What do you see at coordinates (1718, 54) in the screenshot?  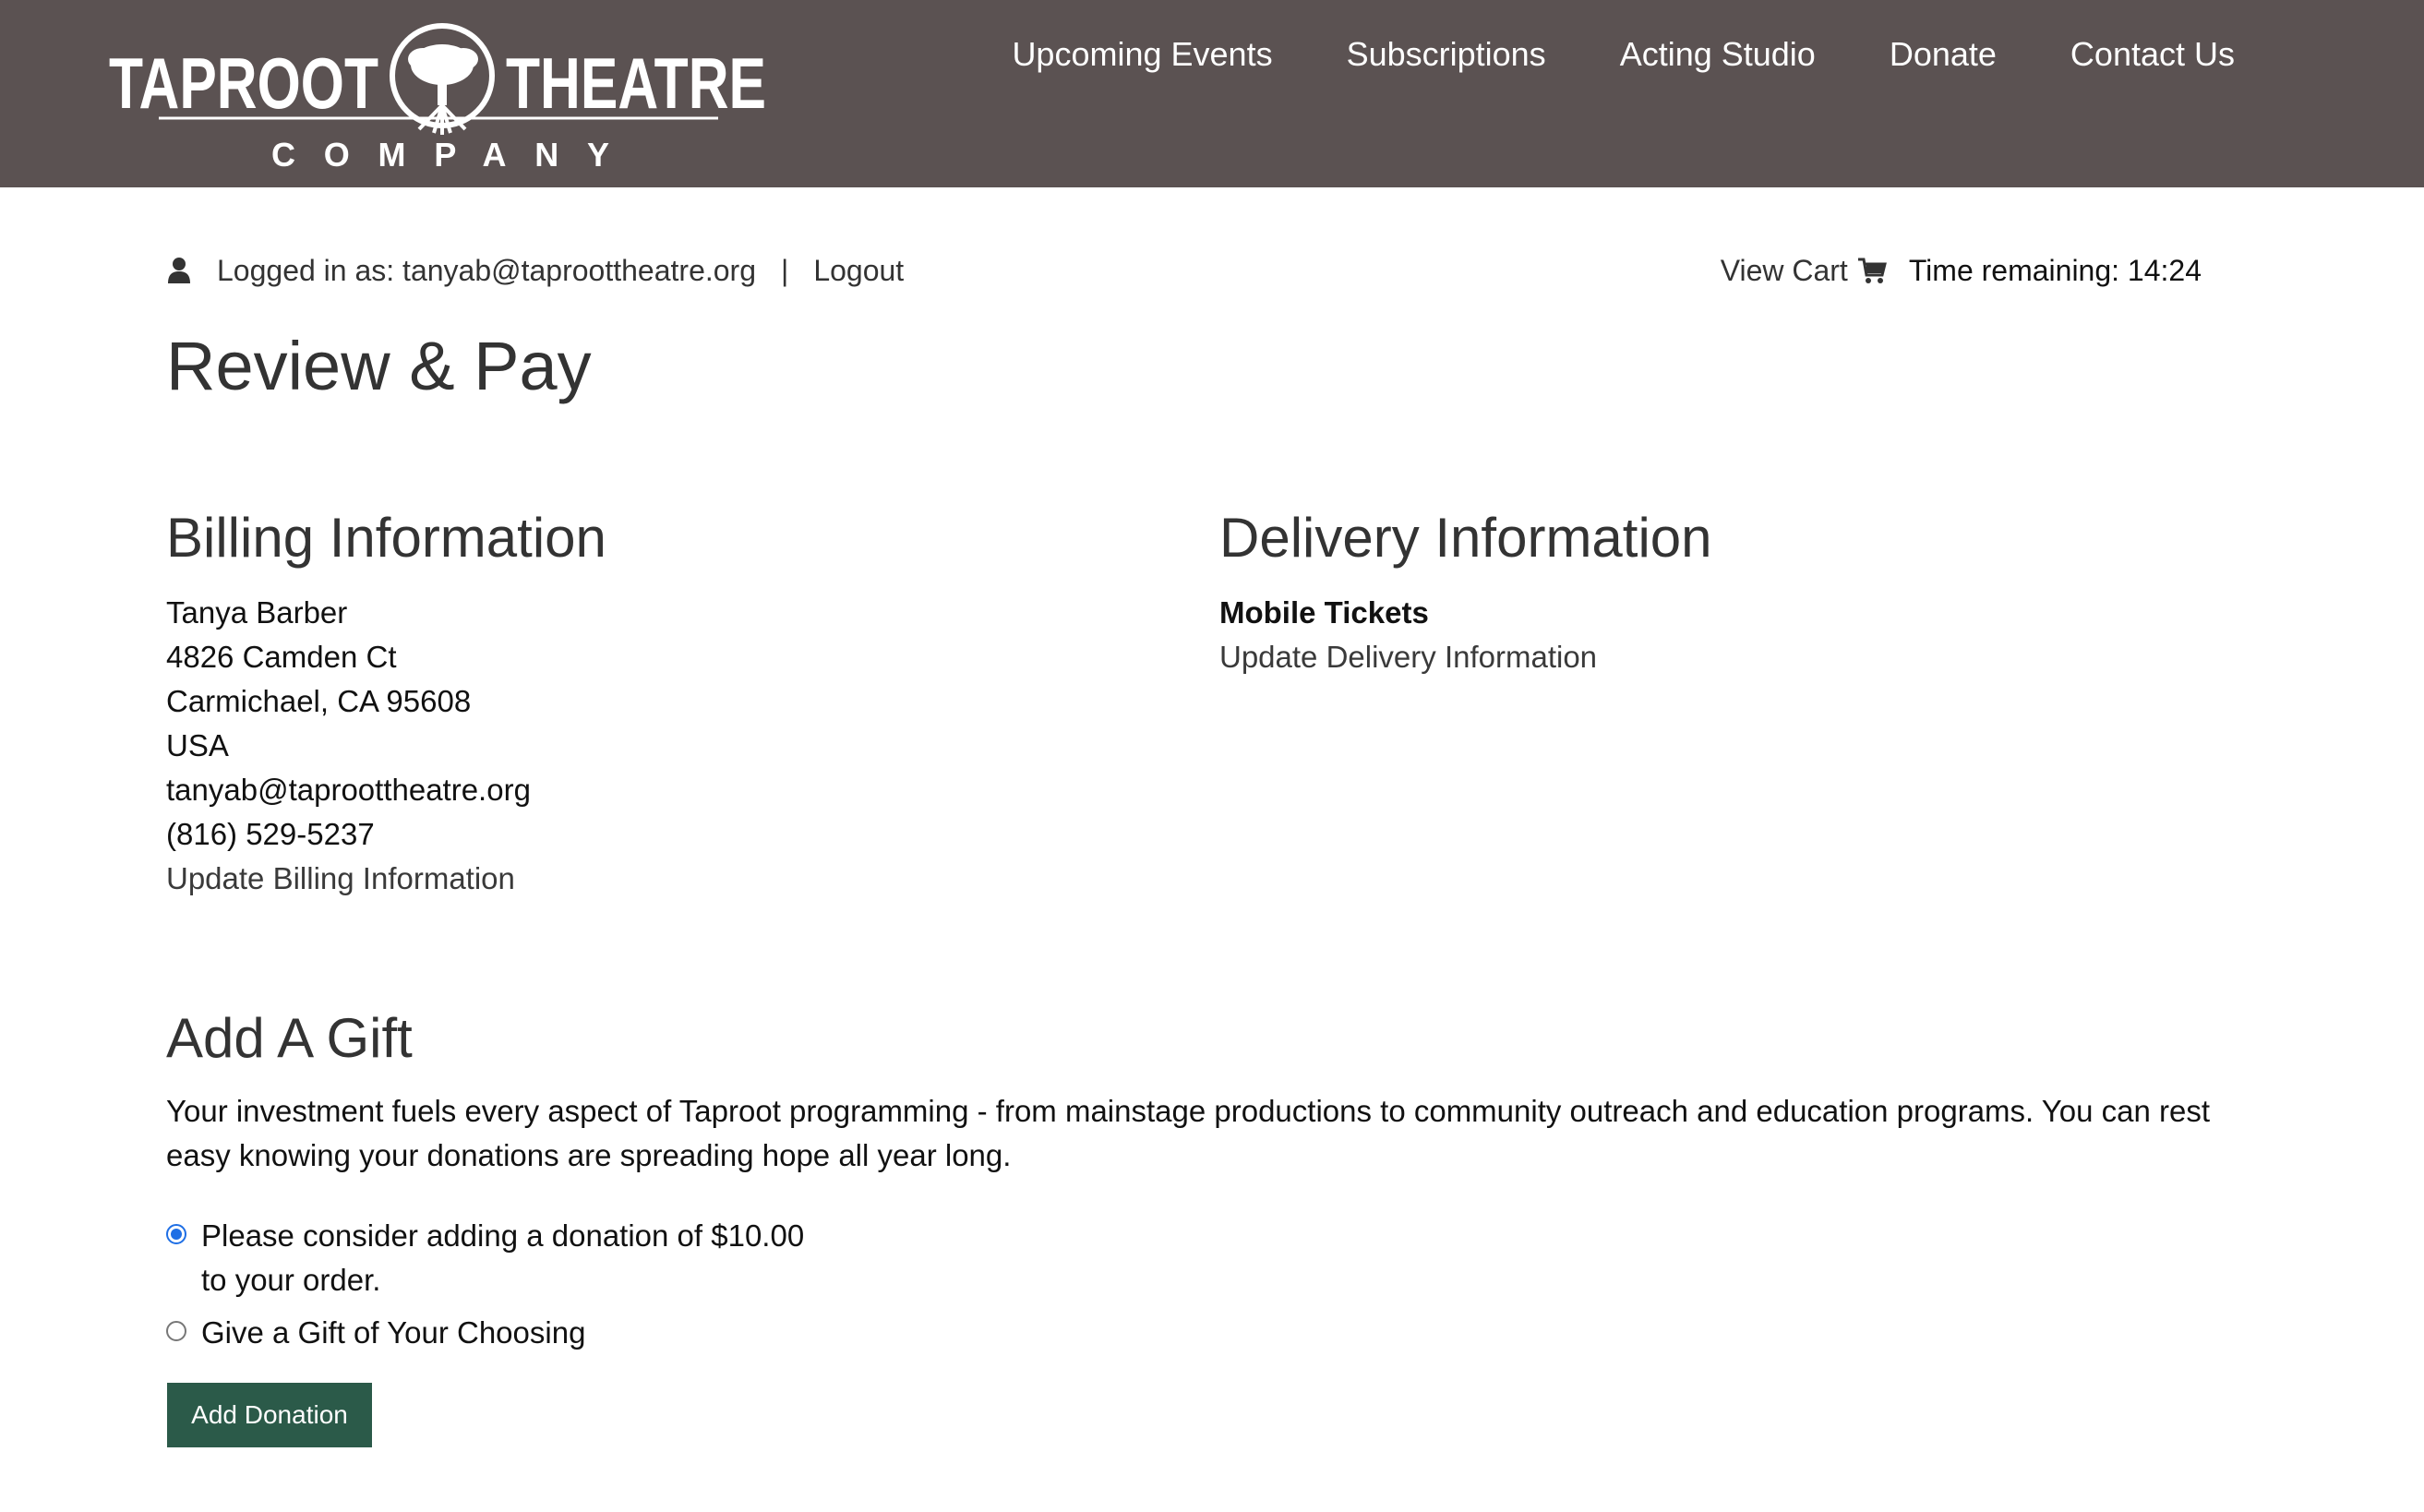 I see `nav-acting-studio: Acting Studio` at bounding box center [1718, 54].